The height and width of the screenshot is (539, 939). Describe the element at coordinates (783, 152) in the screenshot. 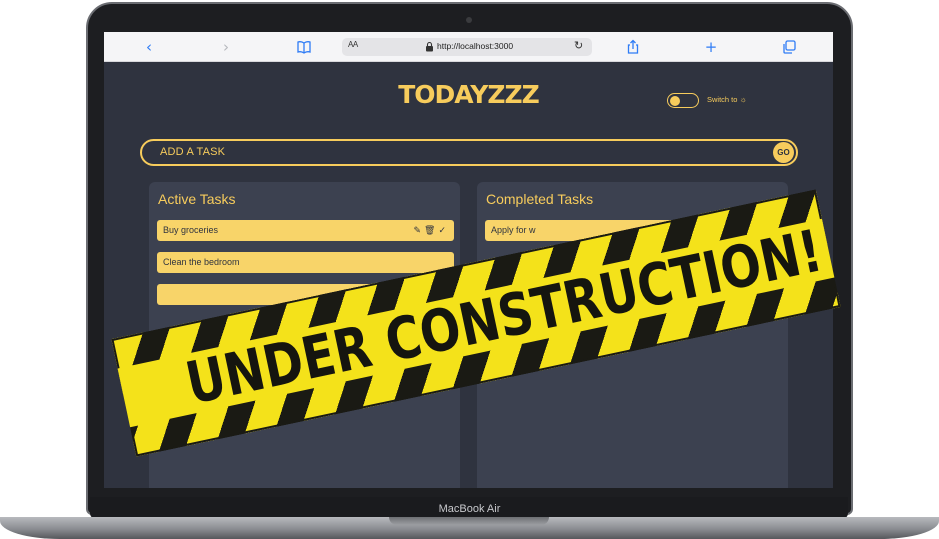

I see `go-button: GO` at that location.